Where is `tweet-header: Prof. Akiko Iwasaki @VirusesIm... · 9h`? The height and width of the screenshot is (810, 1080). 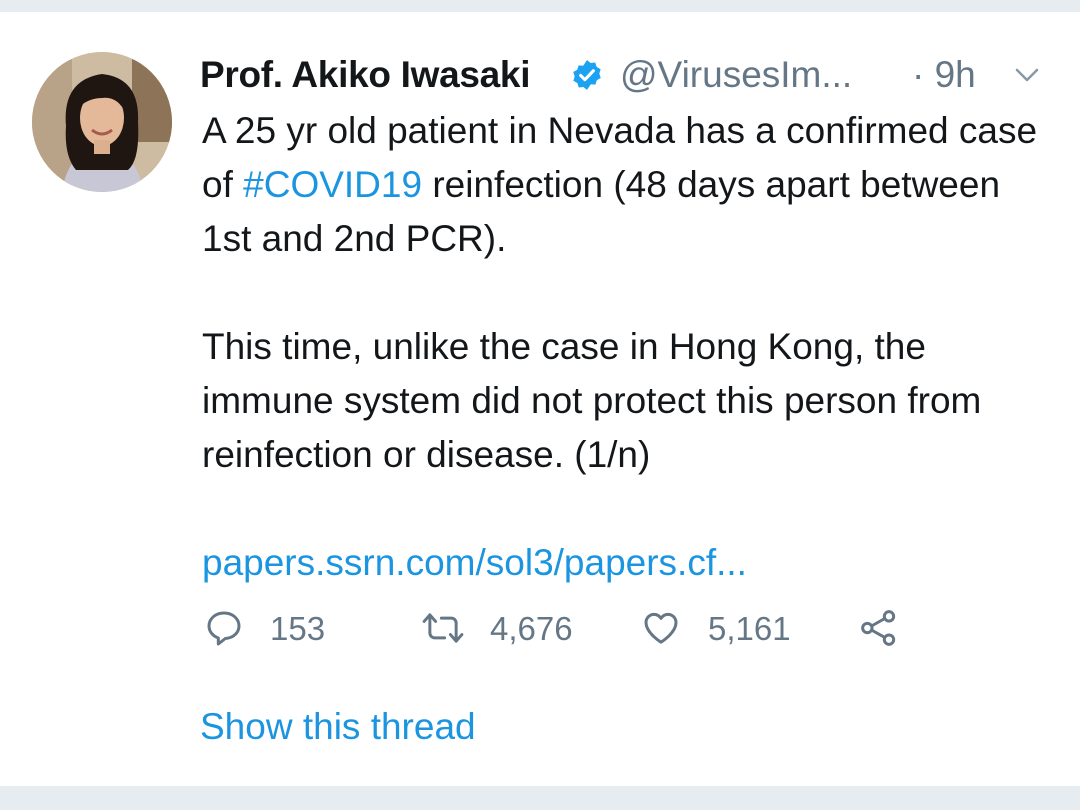 tweet-header: Prof. Akiko Iwasaki @VirusesIm... · 9h is located at coordinates (625, 74).